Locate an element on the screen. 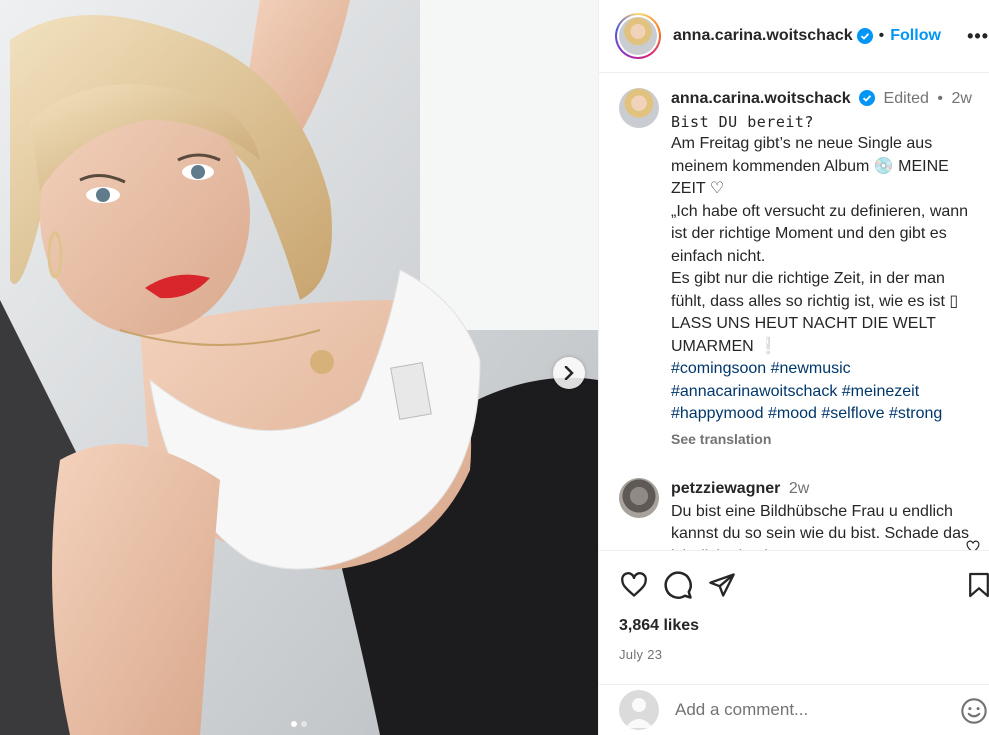 Image resolution: width=989 pixels, height=735 pixels. hashtag-link: #selflove is located at coordinates (852, 413).